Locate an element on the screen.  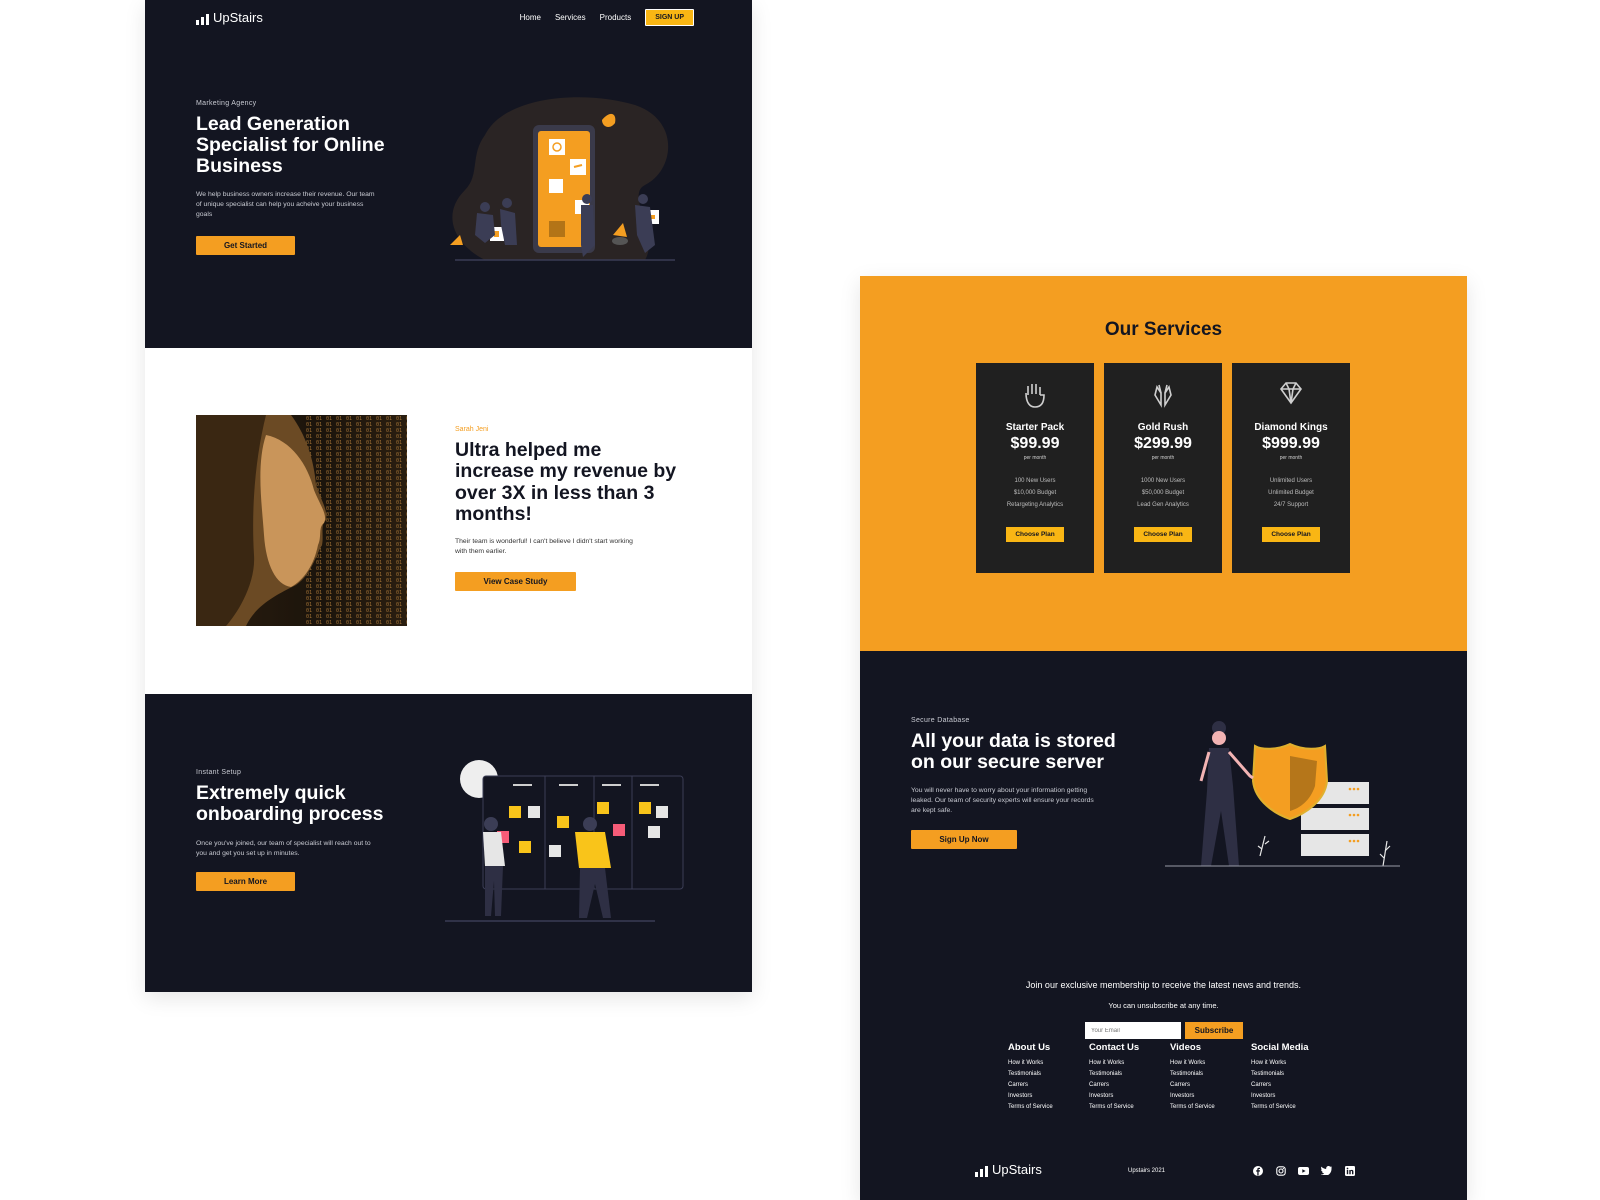
facebook-icon is located at coordinates (1257, 1170).